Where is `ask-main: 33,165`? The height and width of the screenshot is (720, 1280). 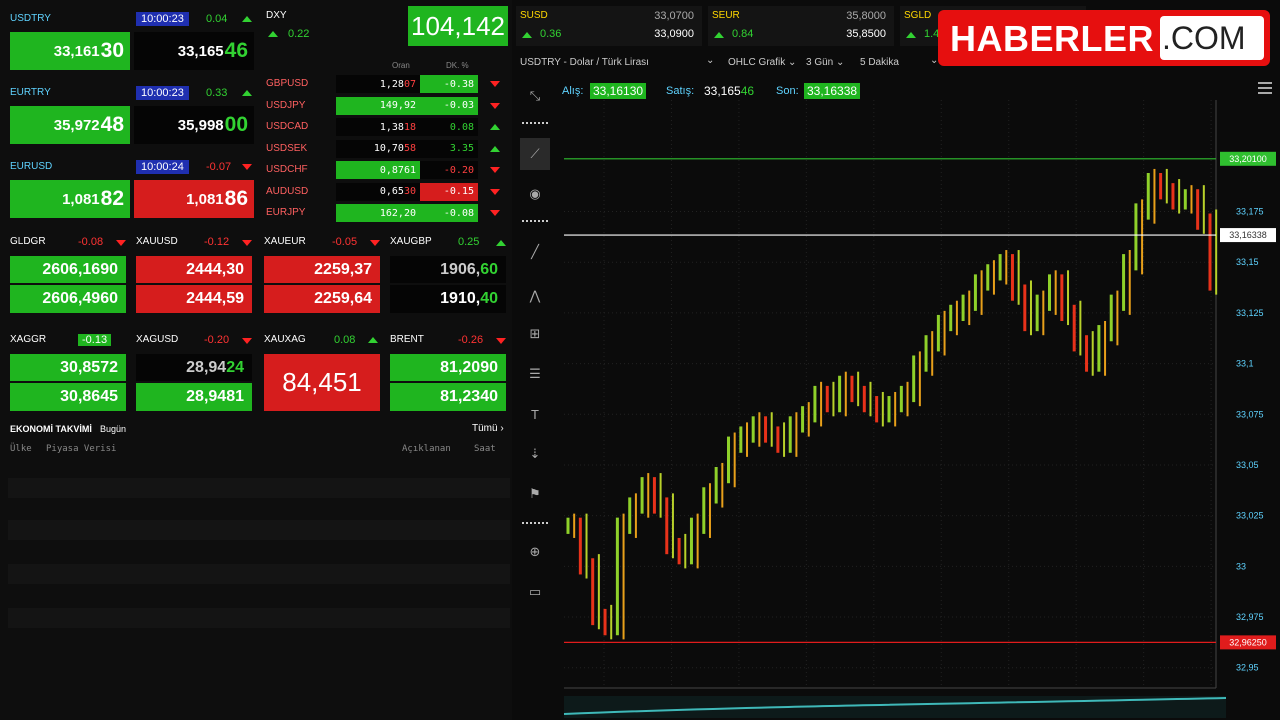
ask-main: 33,165 is located at coordinates (200, 51).